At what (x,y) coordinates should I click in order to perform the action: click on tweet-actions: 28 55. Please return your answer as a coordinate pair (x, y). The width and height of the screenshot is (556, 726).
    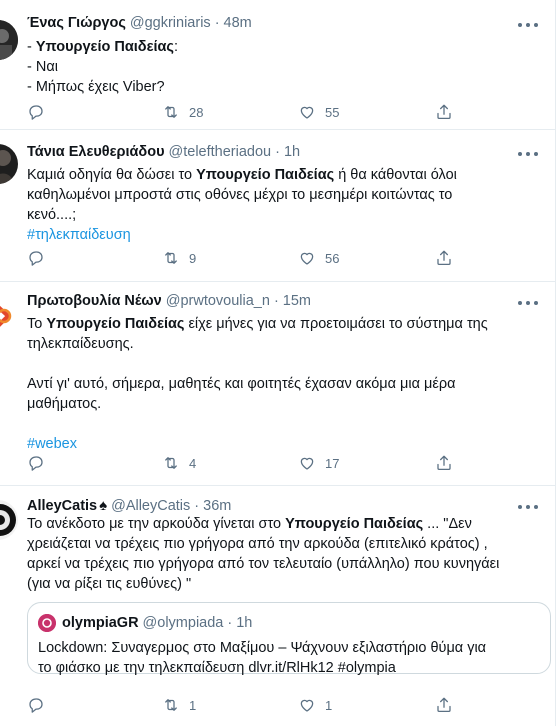
    Looking at the image, I should click on (242, 113).